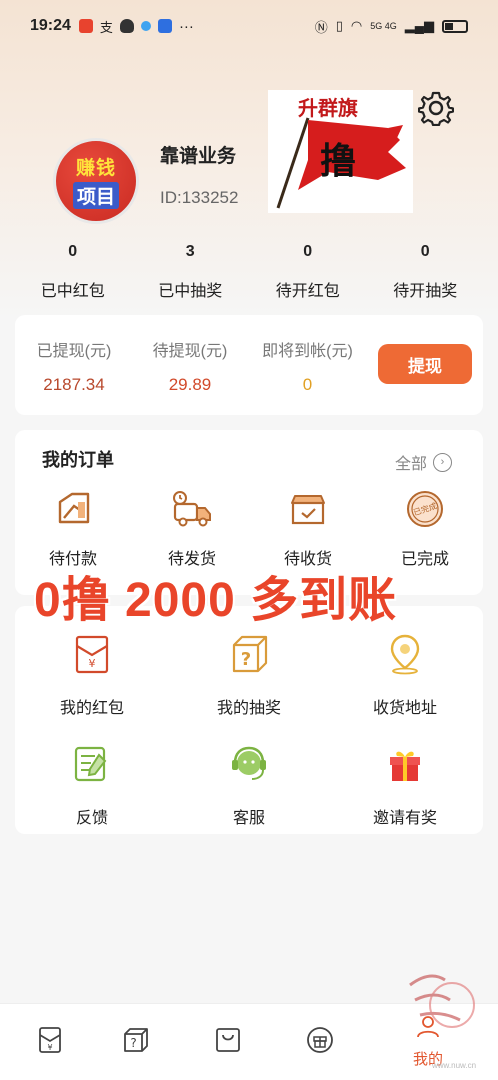  I want to click on mystery-box-tab-icon: ?, so click(136, 1040).